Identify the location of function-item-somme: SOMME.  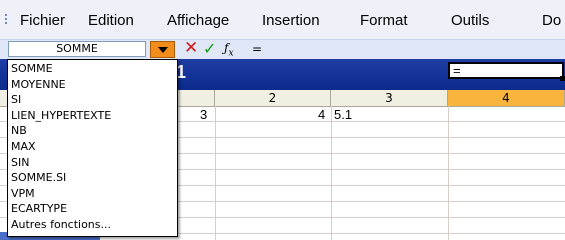
(32, 69).